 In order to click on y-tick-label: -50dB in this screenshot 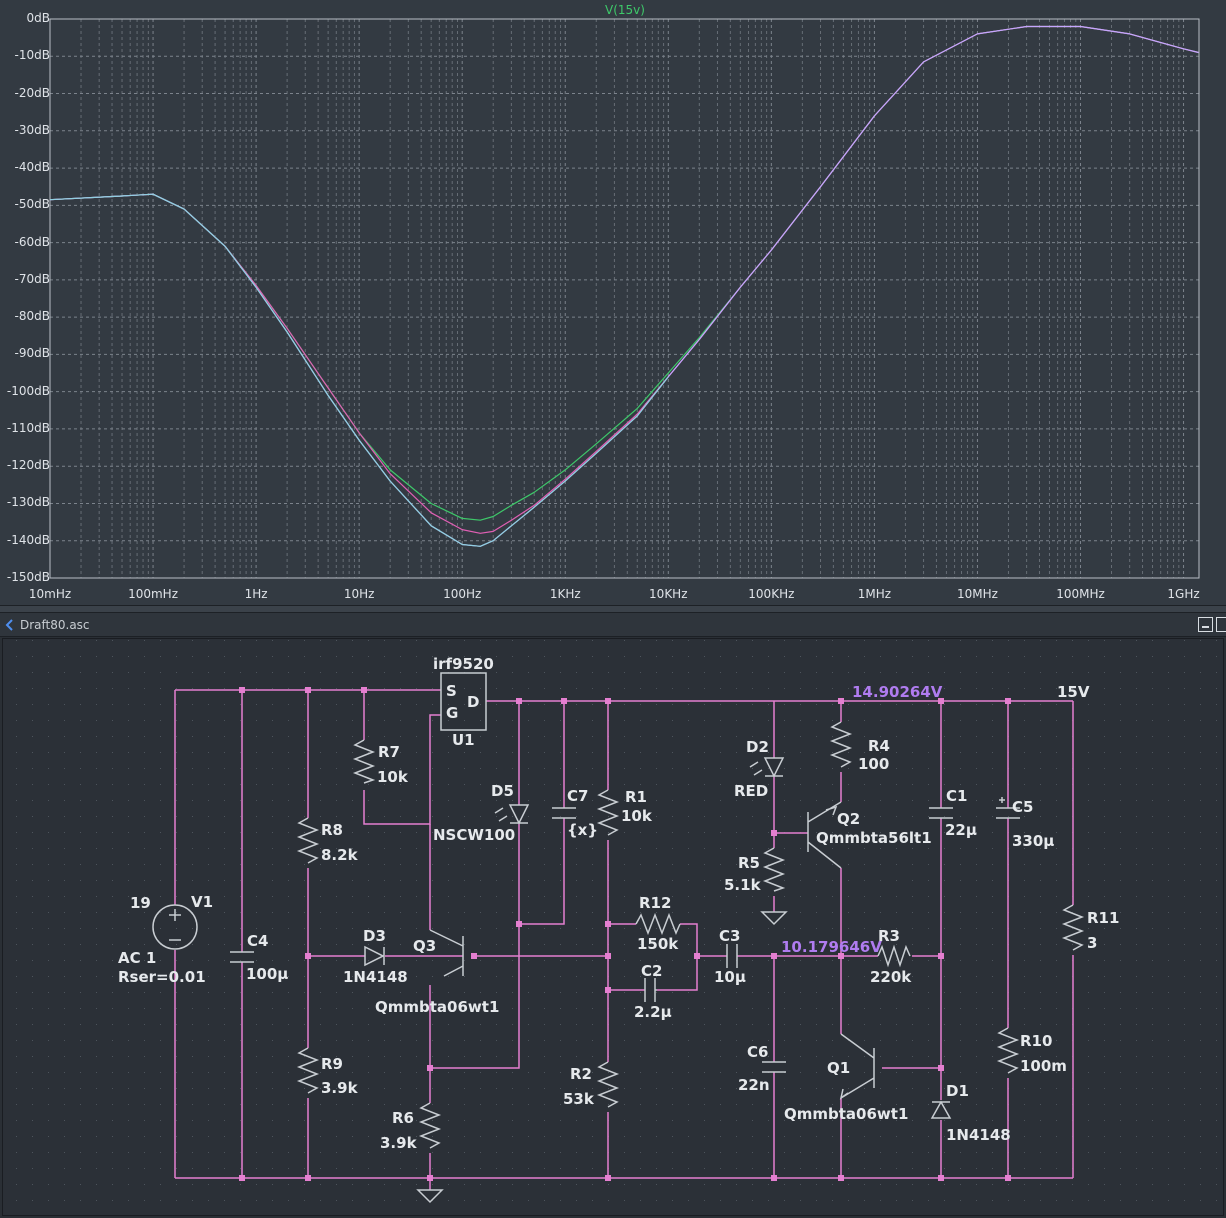, I will do `click(32, 204)`.